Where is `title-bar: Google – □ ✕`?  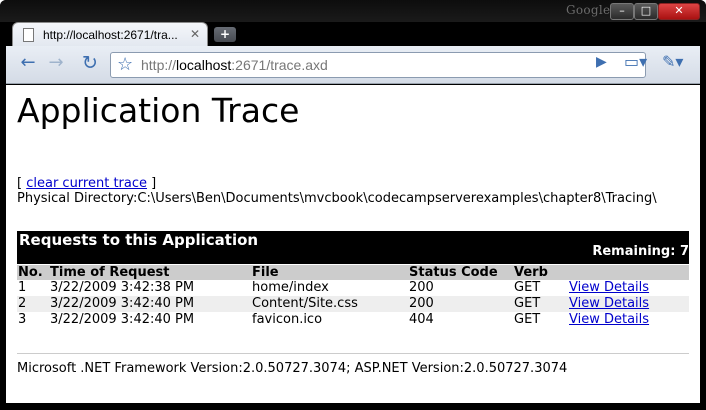
title-bar: Google – □ ✕ is located at coordinates (353, 11).